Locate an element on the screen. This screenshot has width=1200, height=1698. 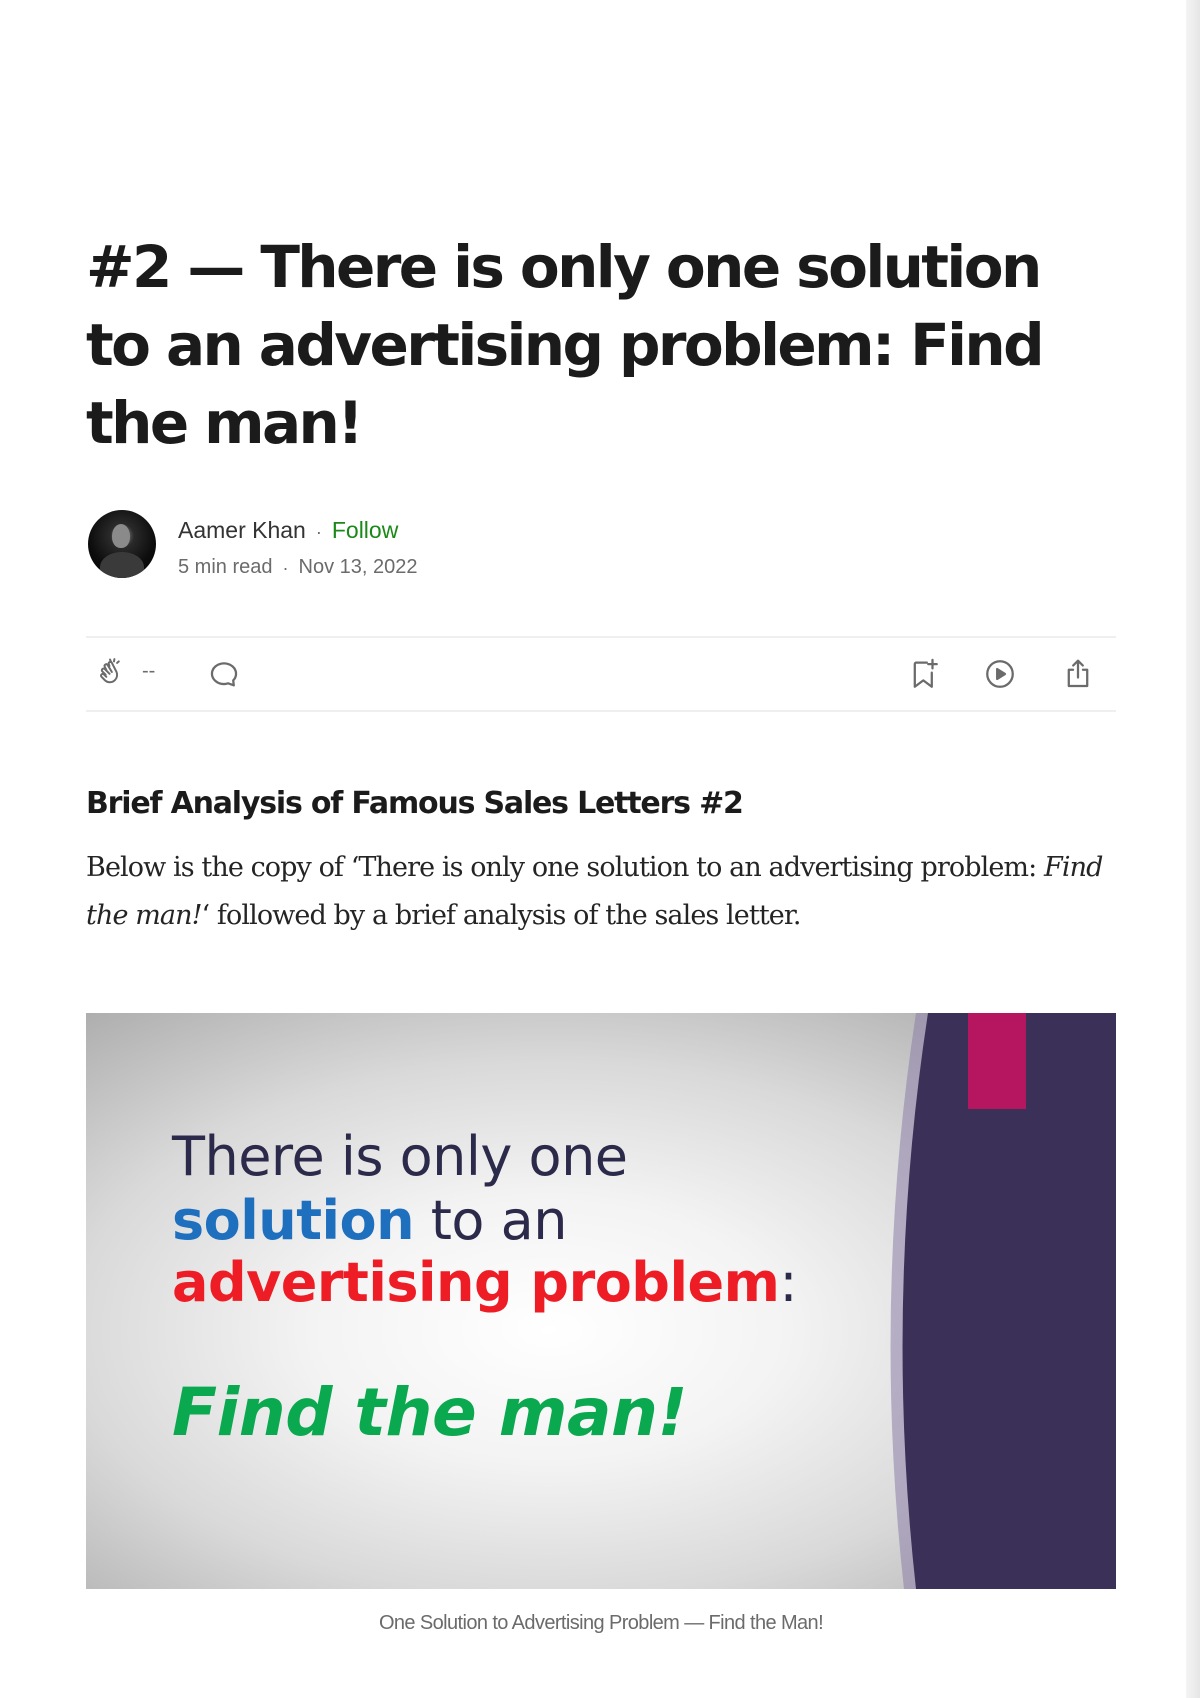
listen-button is located at coordinates (1000, 674).